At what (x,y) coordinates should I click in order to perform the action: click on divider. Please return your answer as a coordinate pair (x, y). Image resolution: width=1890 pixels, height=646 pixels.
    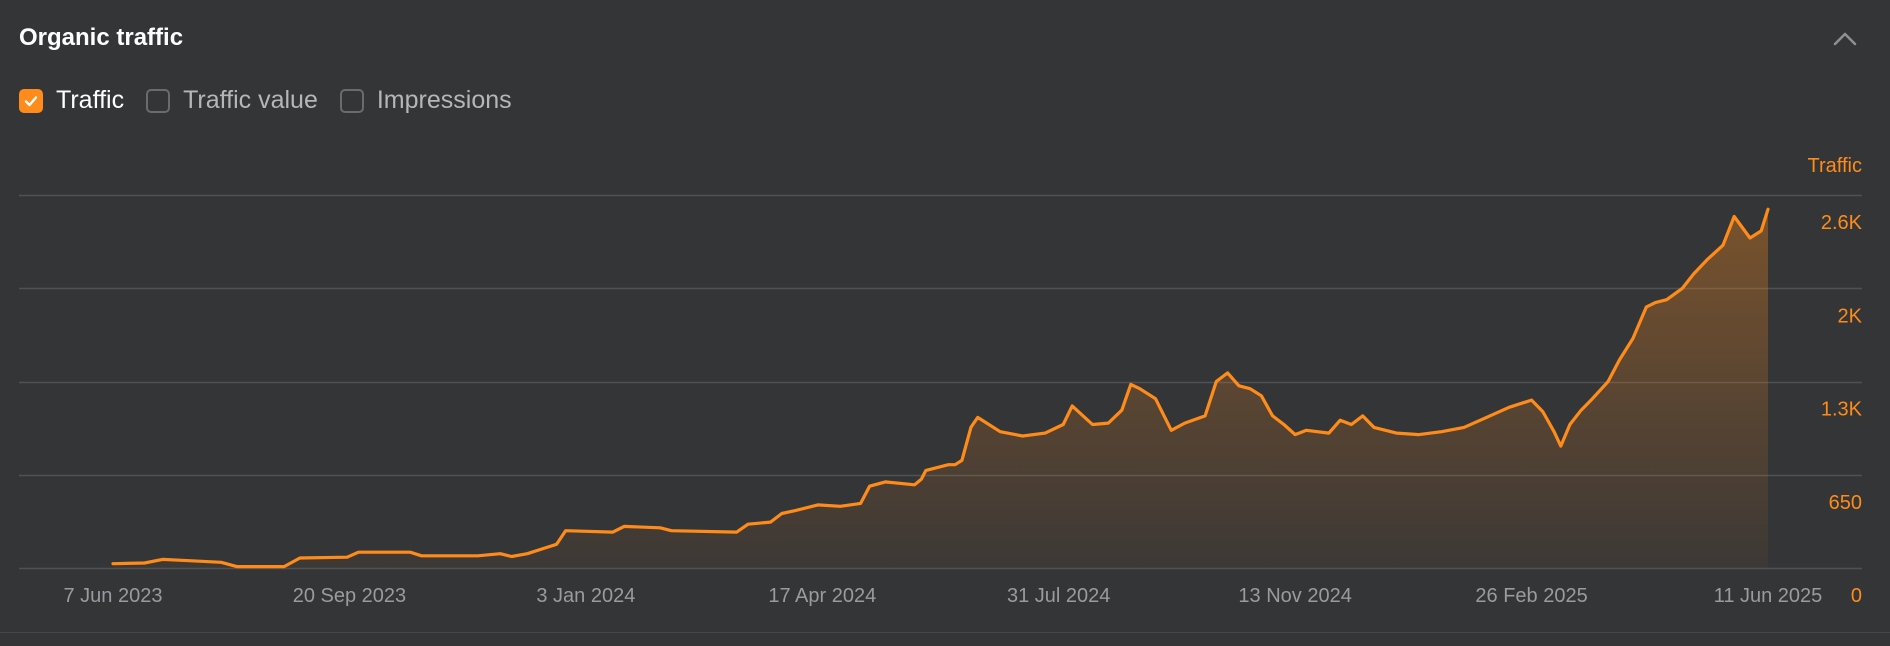
    Looking at the image, I should click on (945, 632).